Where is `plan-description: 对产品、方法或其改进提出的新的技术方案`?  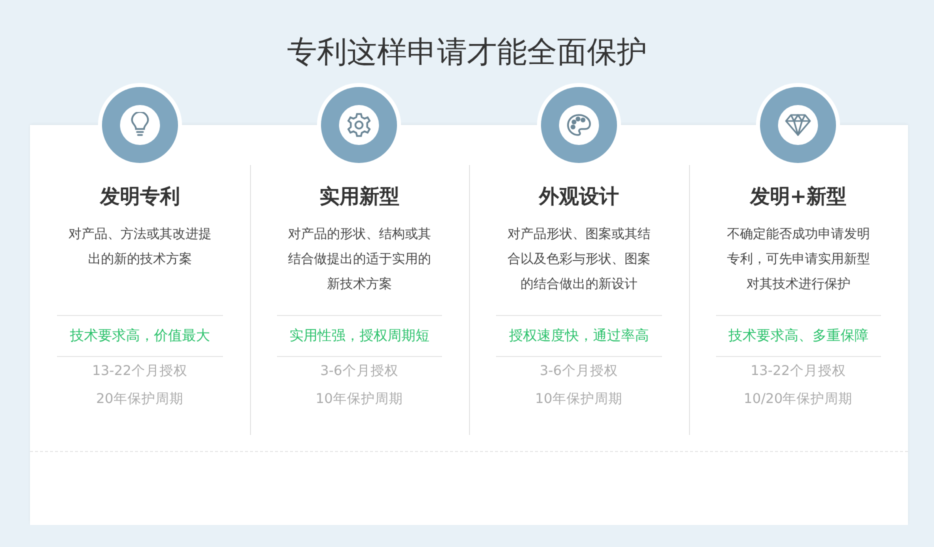 plan-description: 对产品、方法或其改进提出的新的技术方案 is located at coordinates (139, 247).